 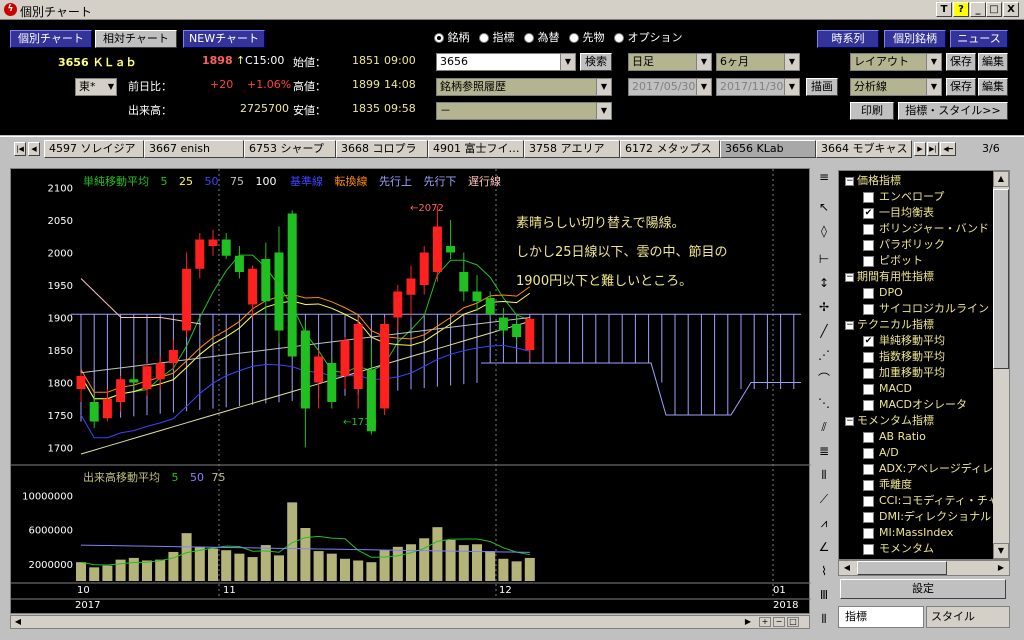 What do you see at coordinates (793, 622) in the screenshot?
I see `fit-icon: □` at bounding box center [793, 622].